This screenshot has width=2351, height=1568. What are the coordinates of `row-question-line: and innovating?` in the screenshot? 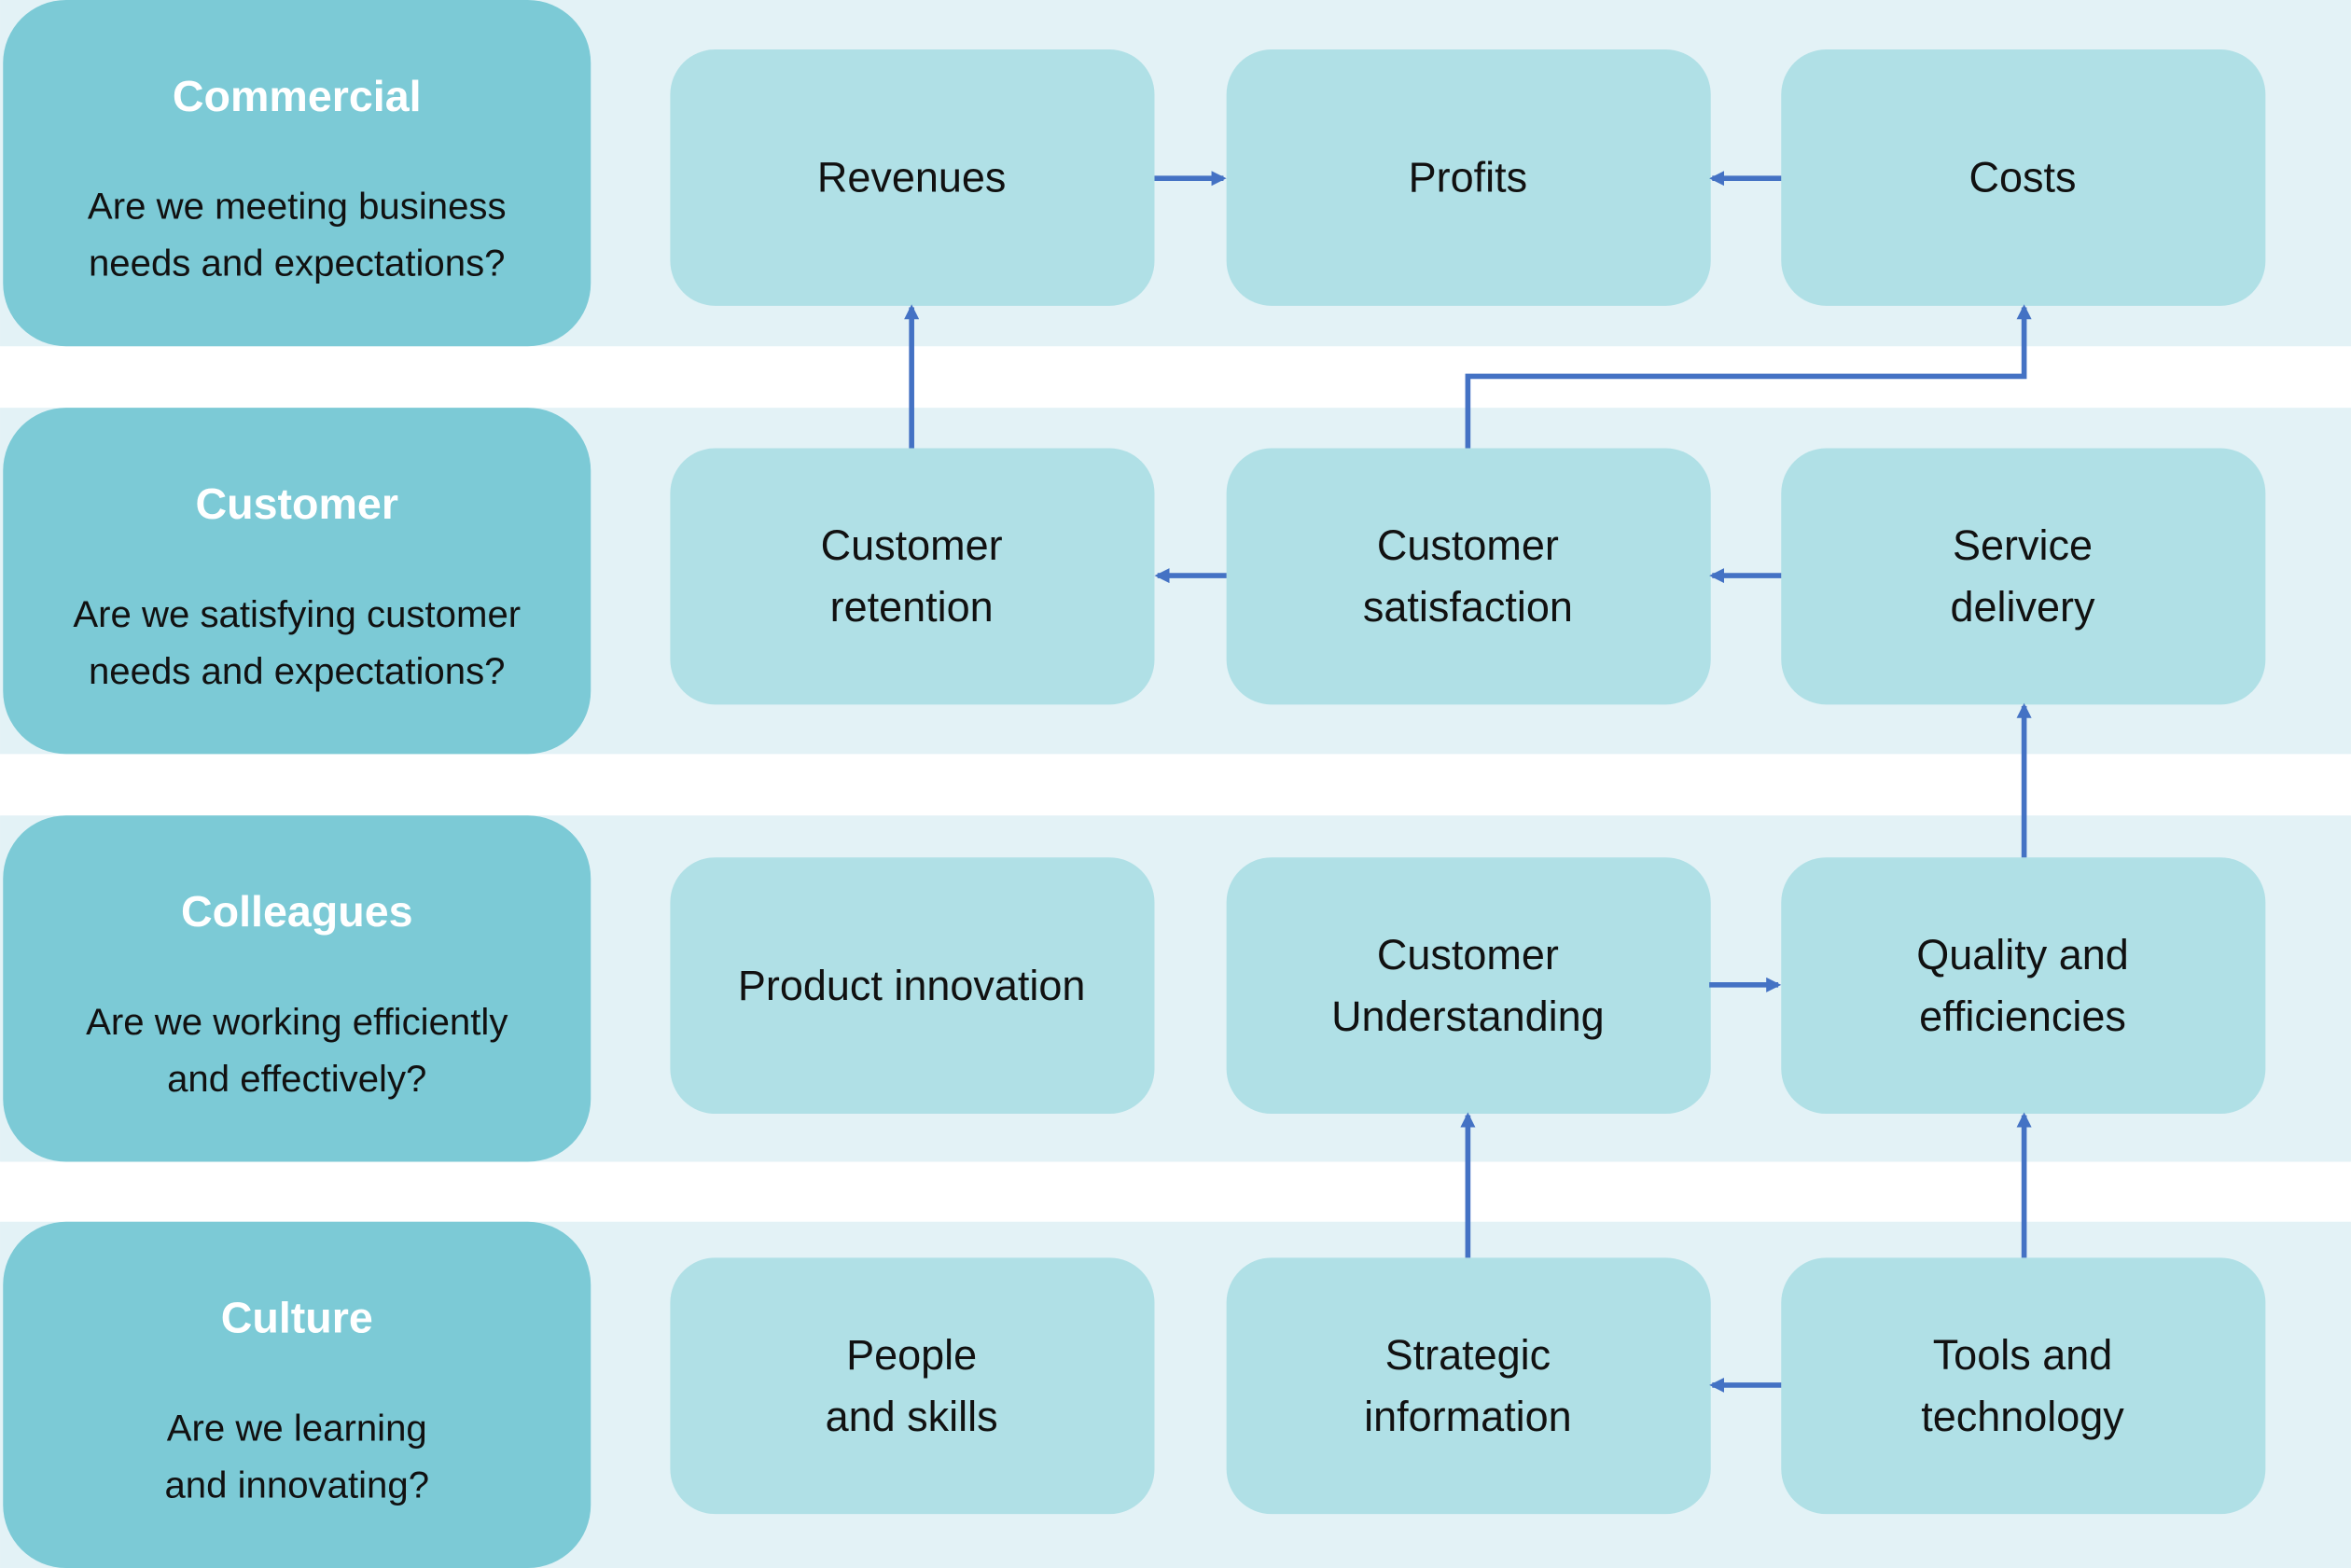 It's located at (296, 1485).